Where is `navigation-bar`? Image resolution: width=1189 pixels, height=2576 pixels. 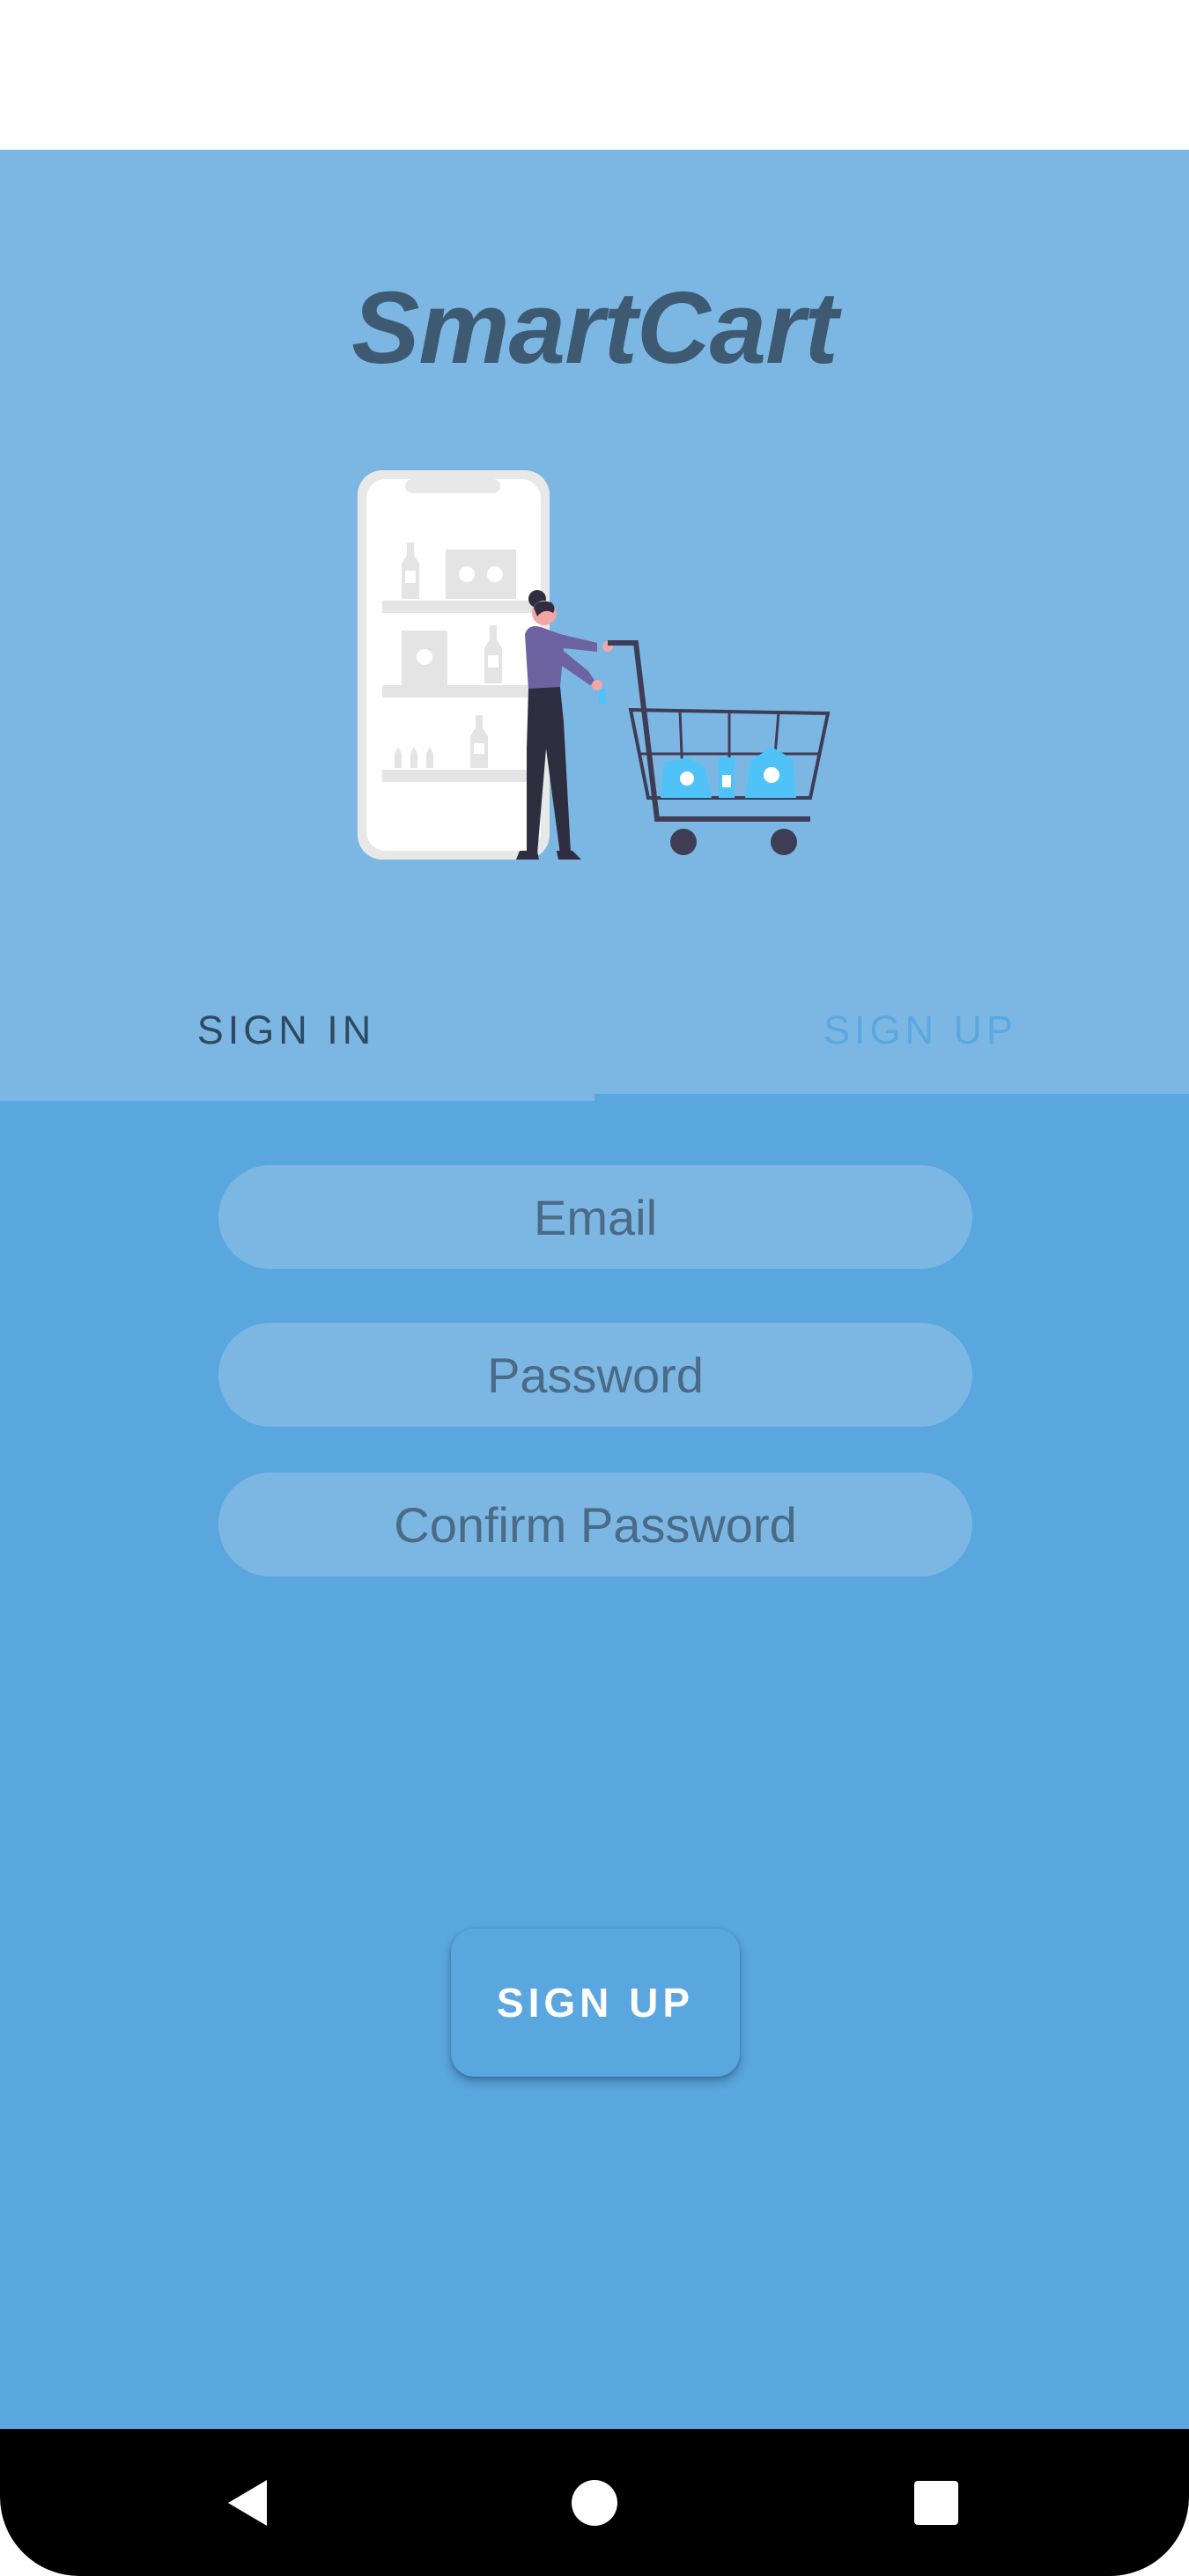
navigation-bar is located at coordinates (595, 2502).